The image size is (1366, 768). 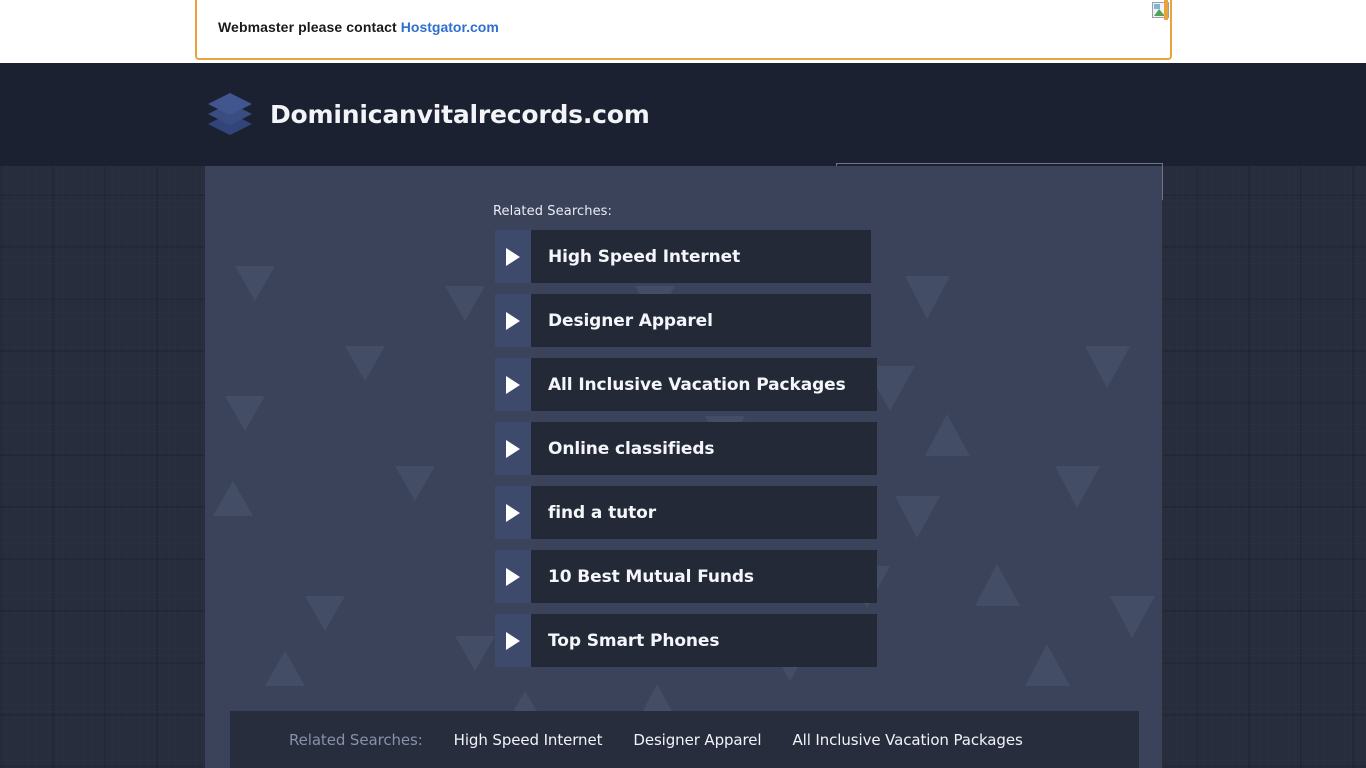 I want to click on list-item: 10 Best Mutual Funds, so click(x=686, y=576).